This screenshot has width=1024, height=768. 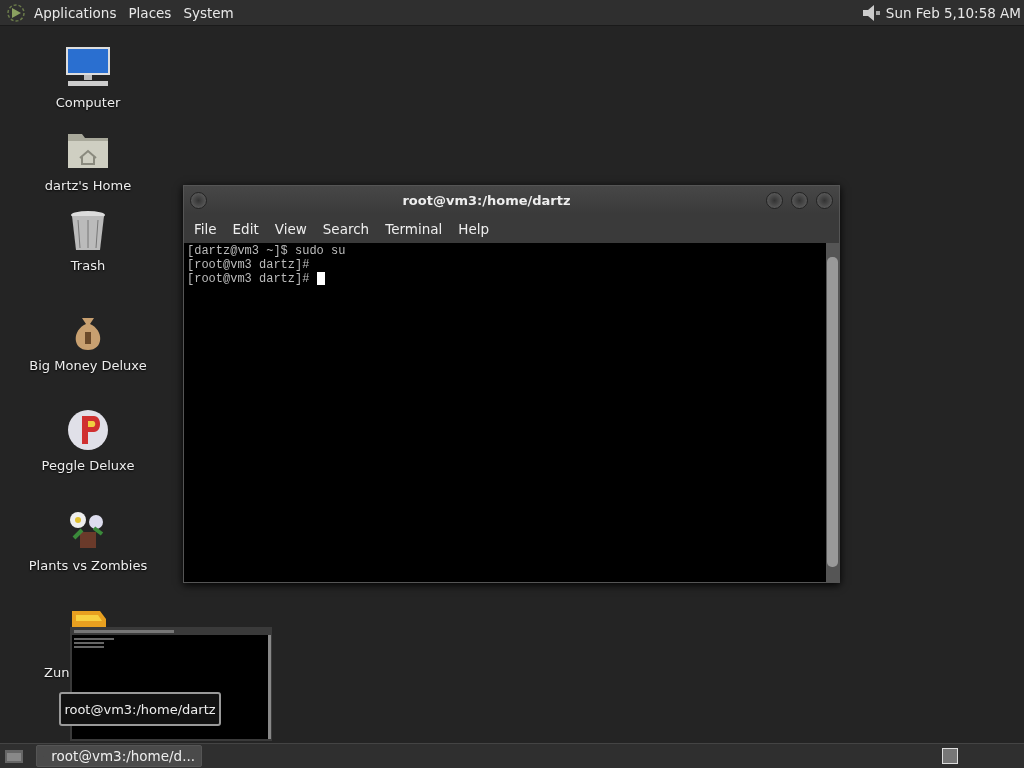 I want to click on window-title: root@vm3:/home/dartz, so click(x=486, y=200).